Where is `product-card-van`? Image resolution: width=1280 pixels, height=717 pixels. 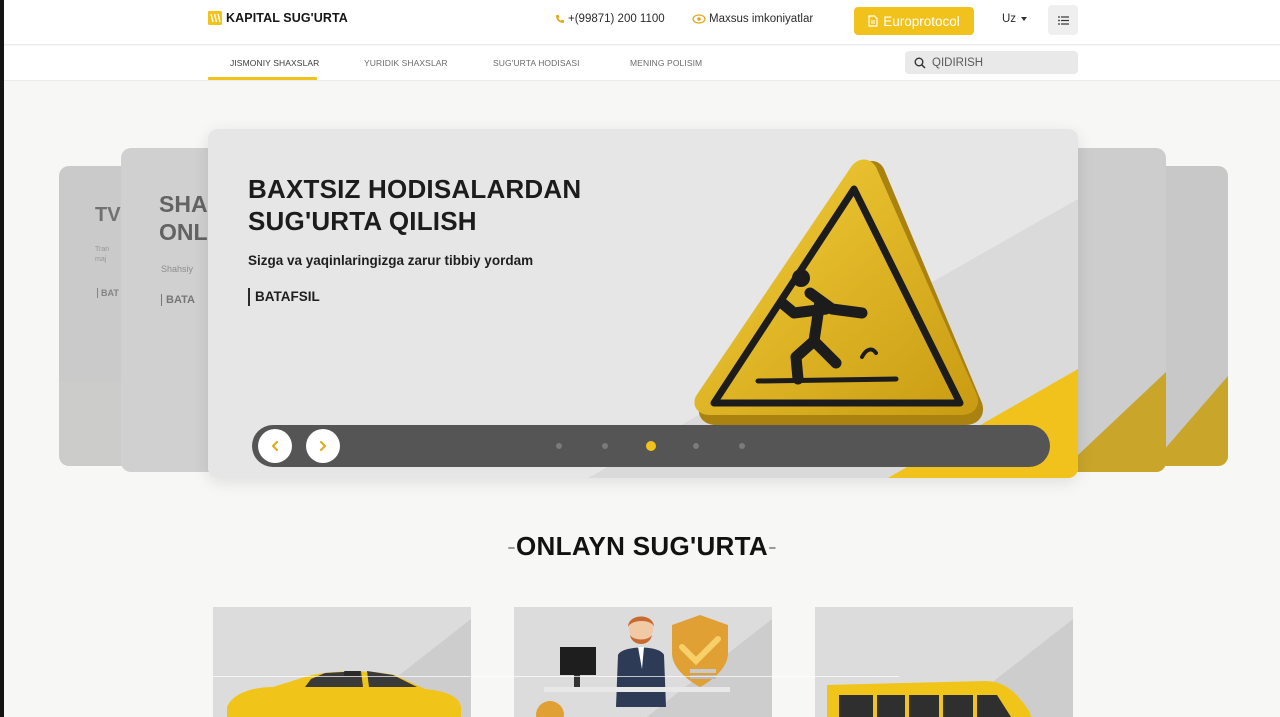 product-card-van is located at coordinates (944, 662).